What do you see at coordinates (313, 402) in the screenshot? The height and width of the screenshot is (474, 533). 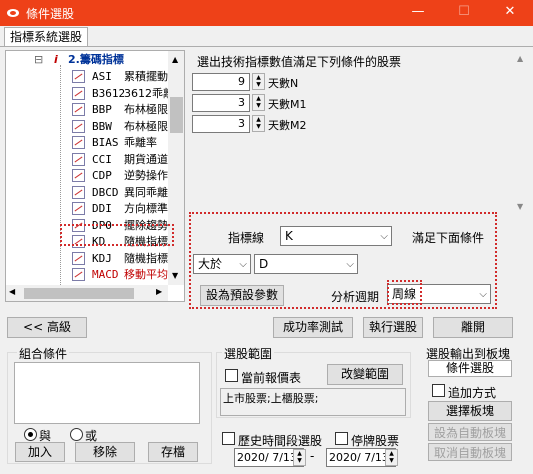 I see `scope-display: 上市股票;上櫃股票;` at bounding box center [313, 402].